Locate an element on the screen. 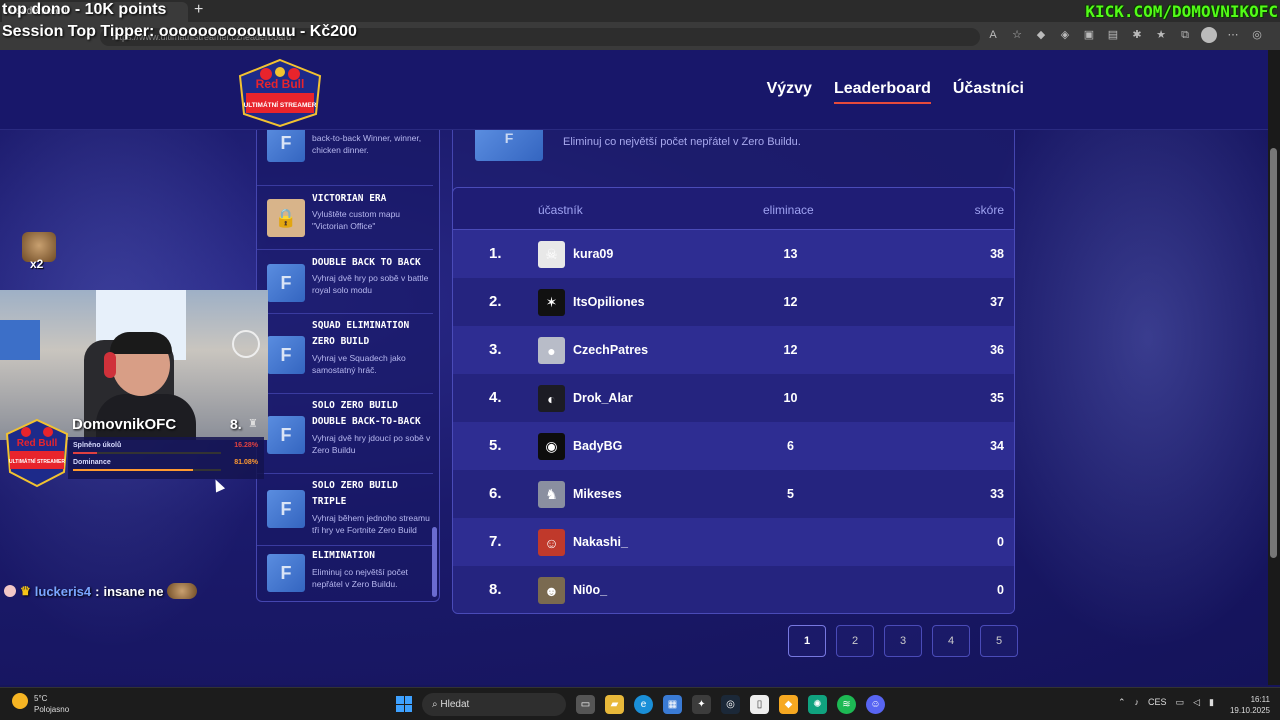  system-tray: ⌃ ♪ CES ▭ ◁ ▮ is located at coordinates (1166, 702).